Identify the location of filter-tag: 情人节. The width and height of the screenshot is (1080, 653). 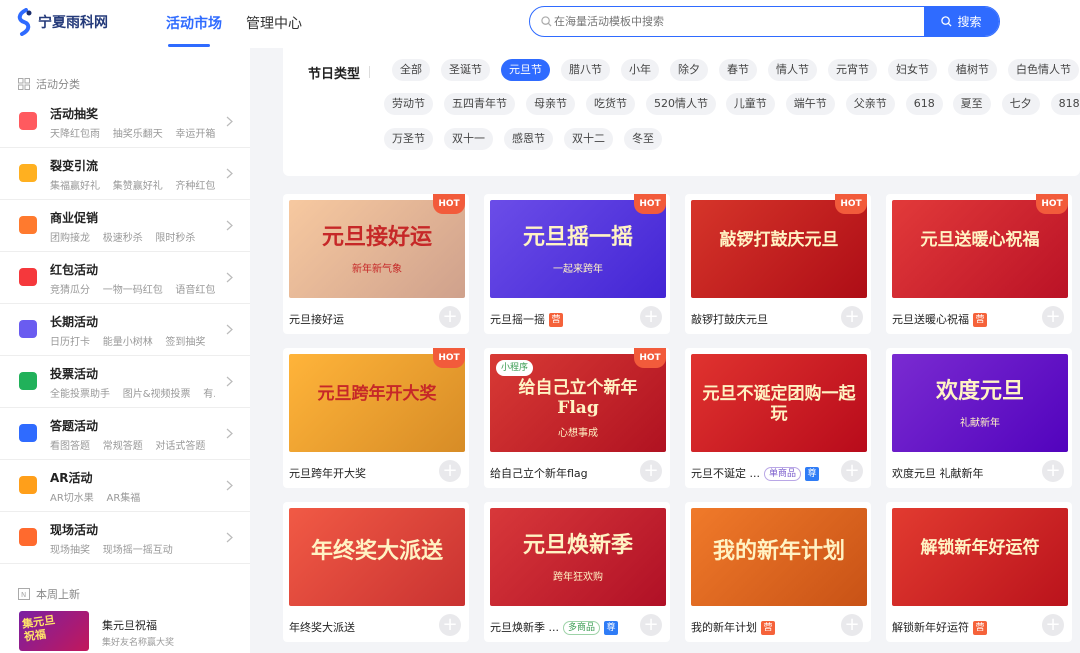
(792, 70).